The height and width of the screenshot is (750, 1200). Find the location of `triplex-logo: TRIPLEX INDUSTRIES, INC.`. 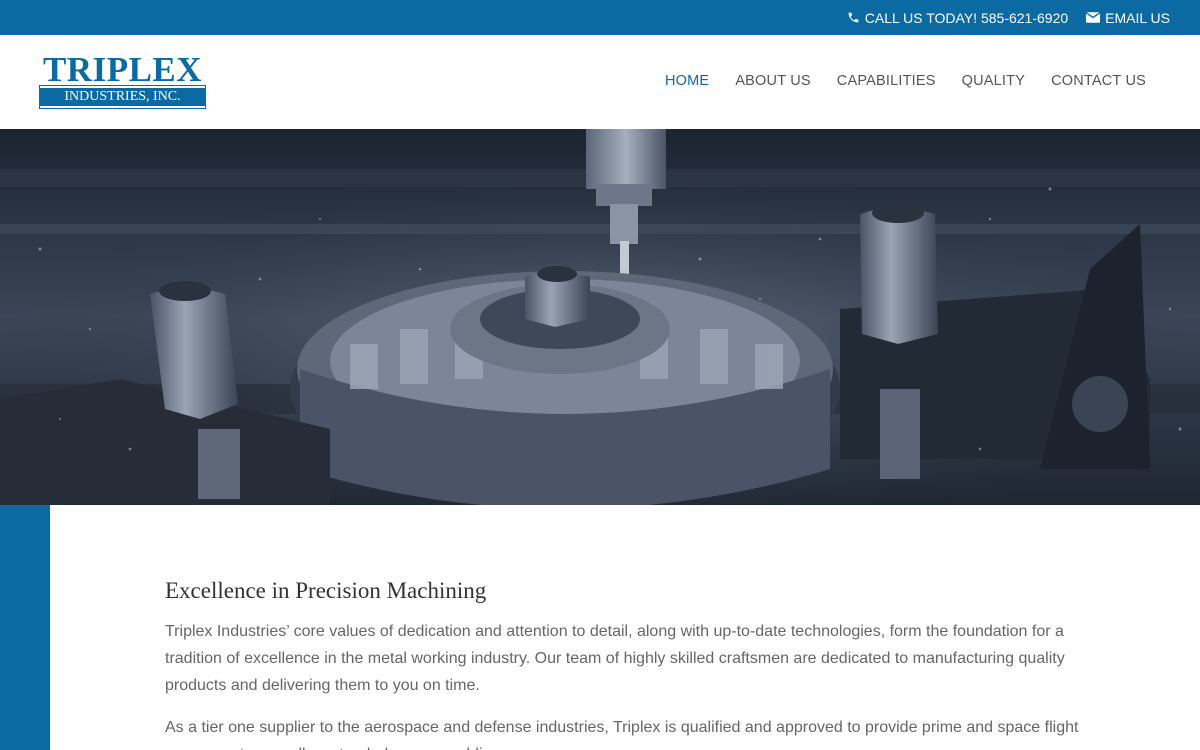

triplex-logo: TRIPLEX INDUSTRIES, INC. is located at coordinates (122, 80).